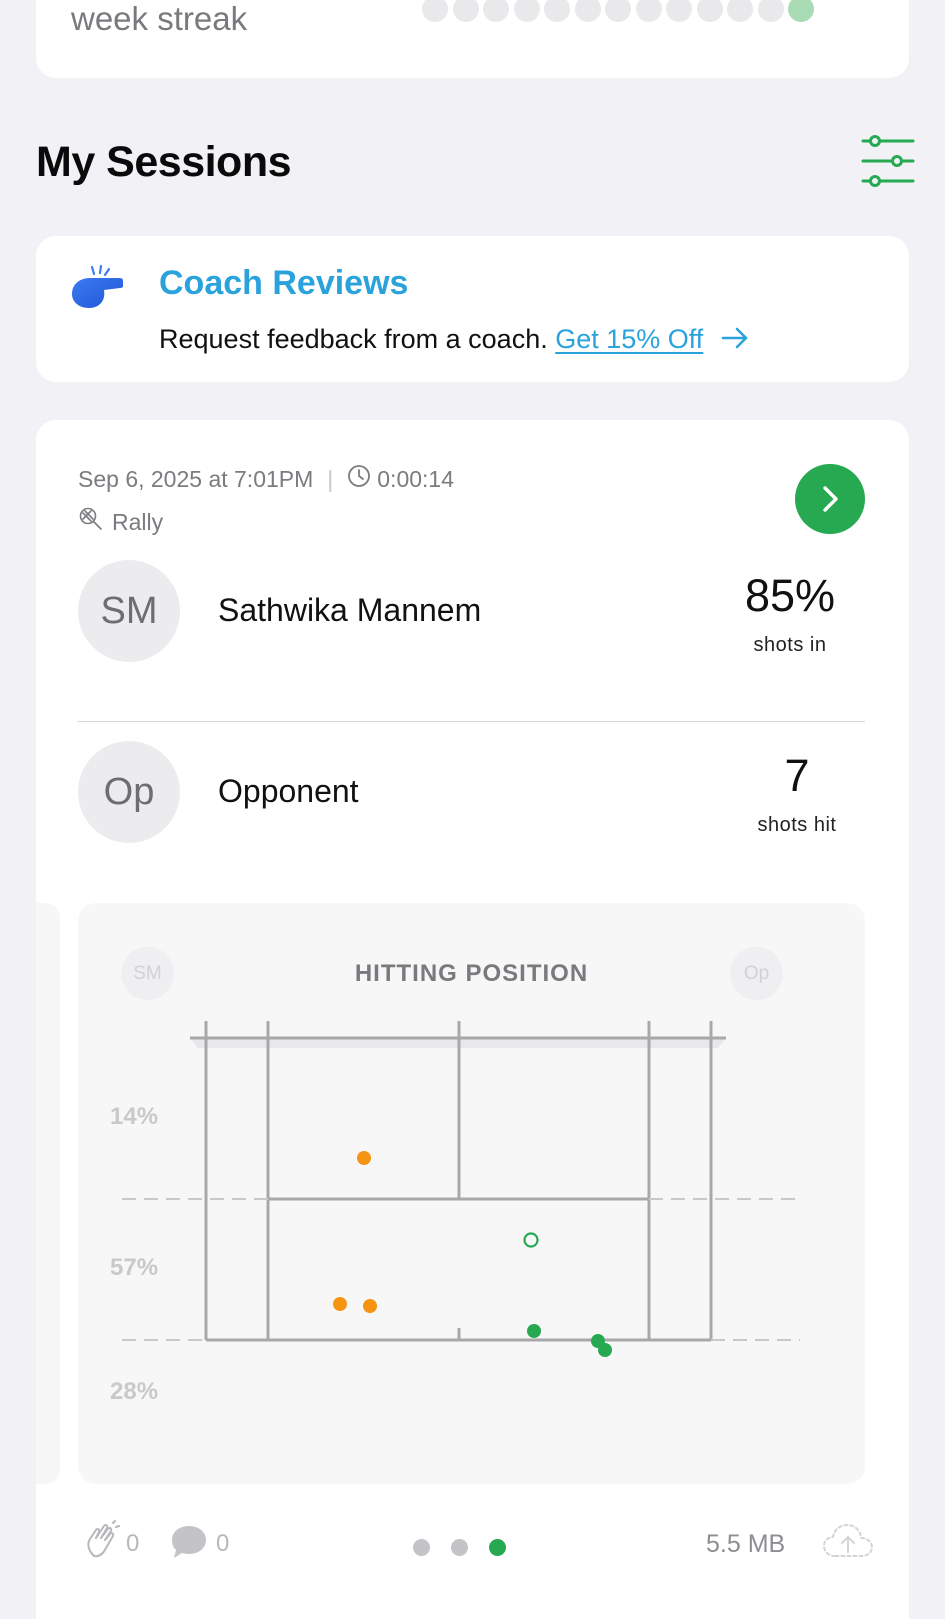  Describe the element at coordinates (797, 775) in the screenshot. I see `shots-hit-value: 7` at that location.